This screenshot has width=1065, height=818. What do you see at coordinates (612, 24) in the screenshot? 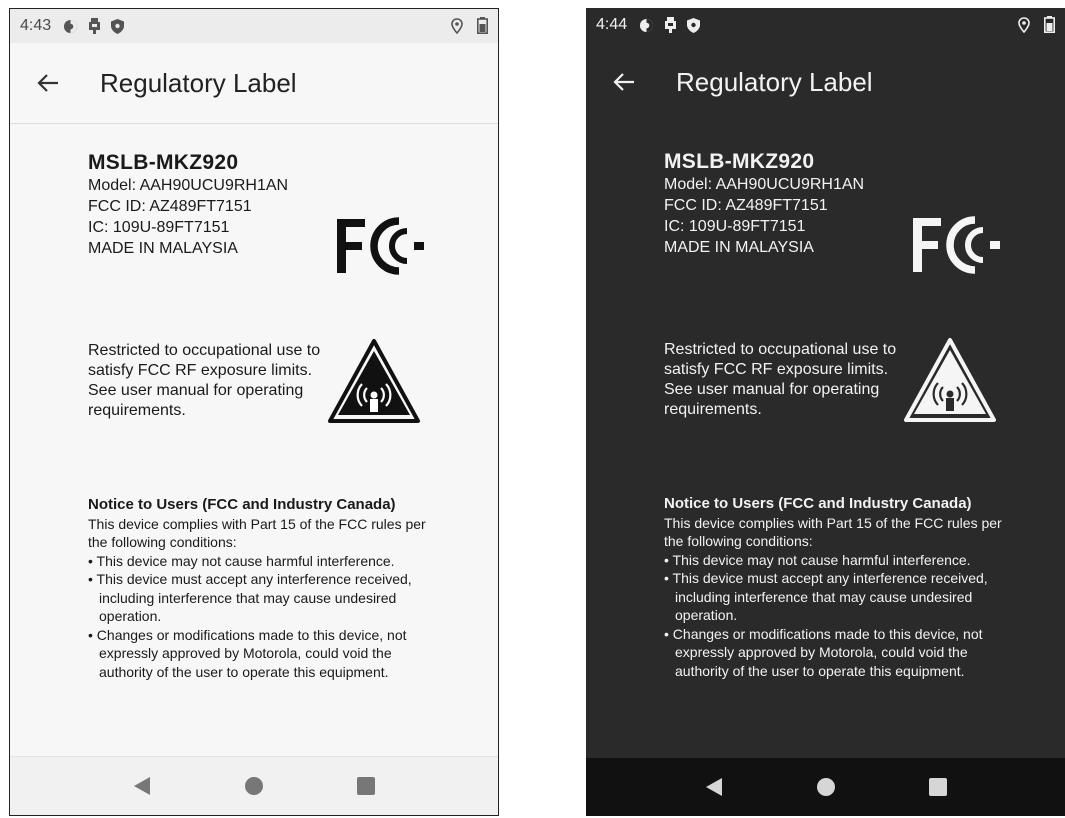
I see `status-time: 4:44` at bounding box center [612, 24].